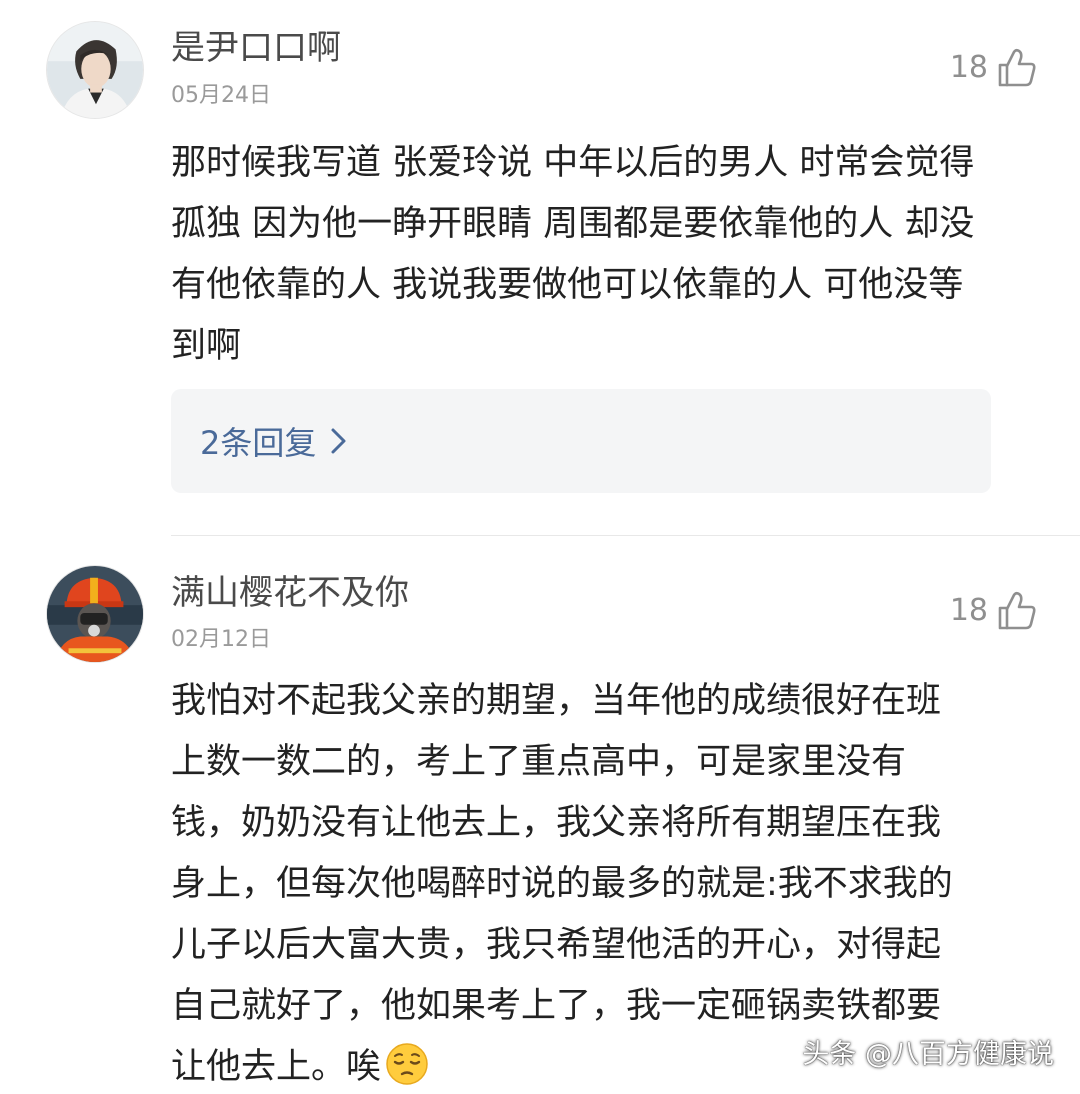 Image resolution: width=1080 pixels, height=1094 pixels. I want to click on chevron-right-icon, so click(339, 441).